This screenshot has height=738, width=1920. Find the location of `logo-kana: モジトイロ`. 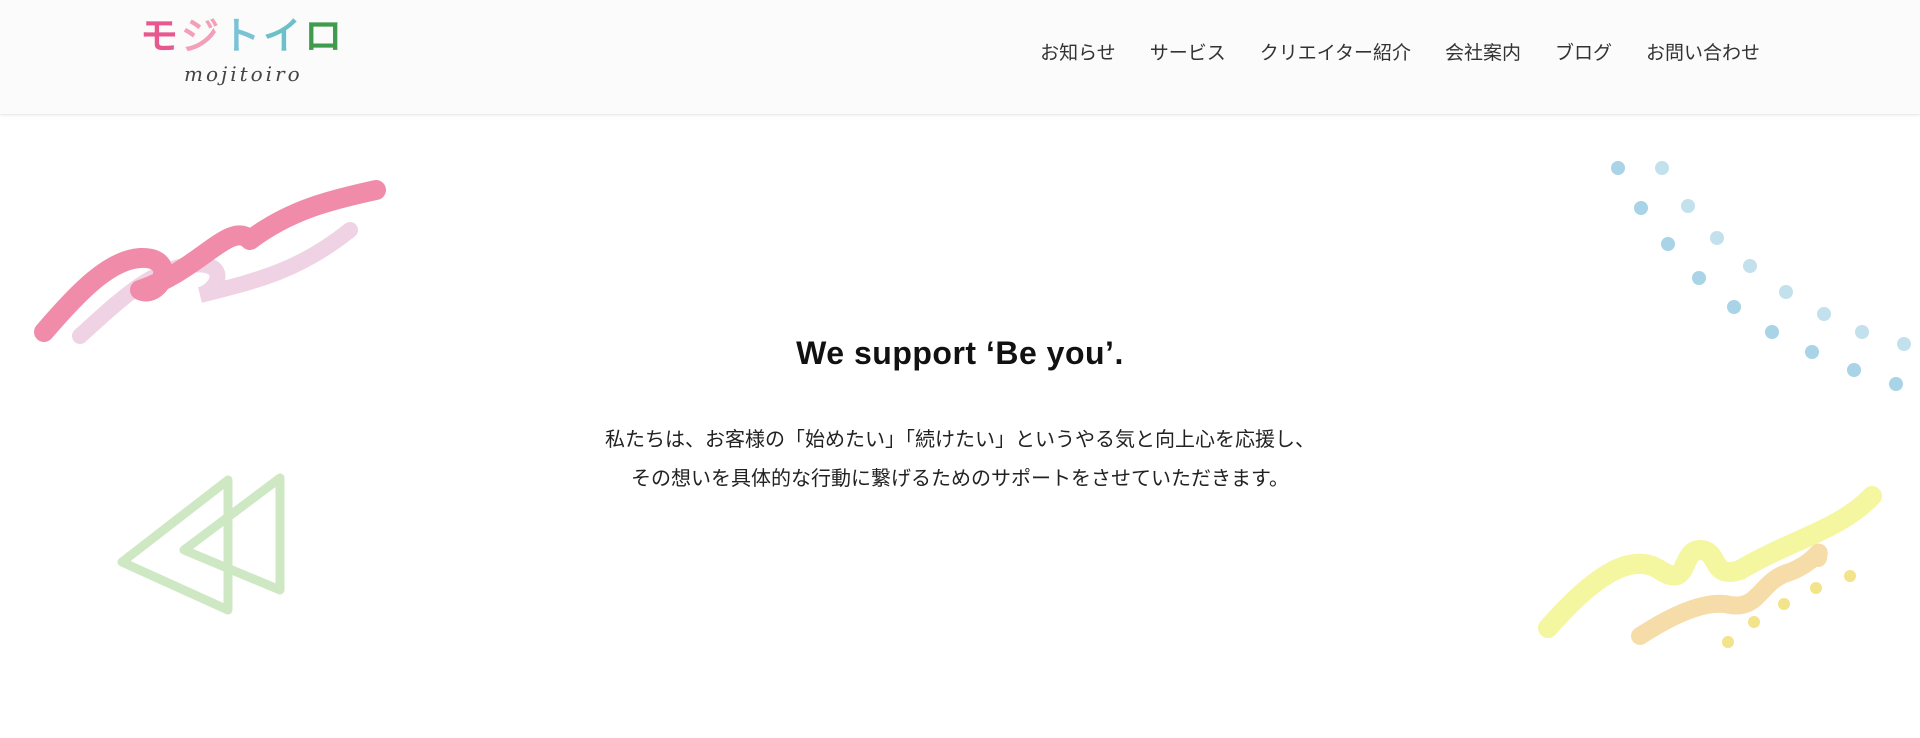

logo-kana: モジトイロ is located at coordinates (242, 36).